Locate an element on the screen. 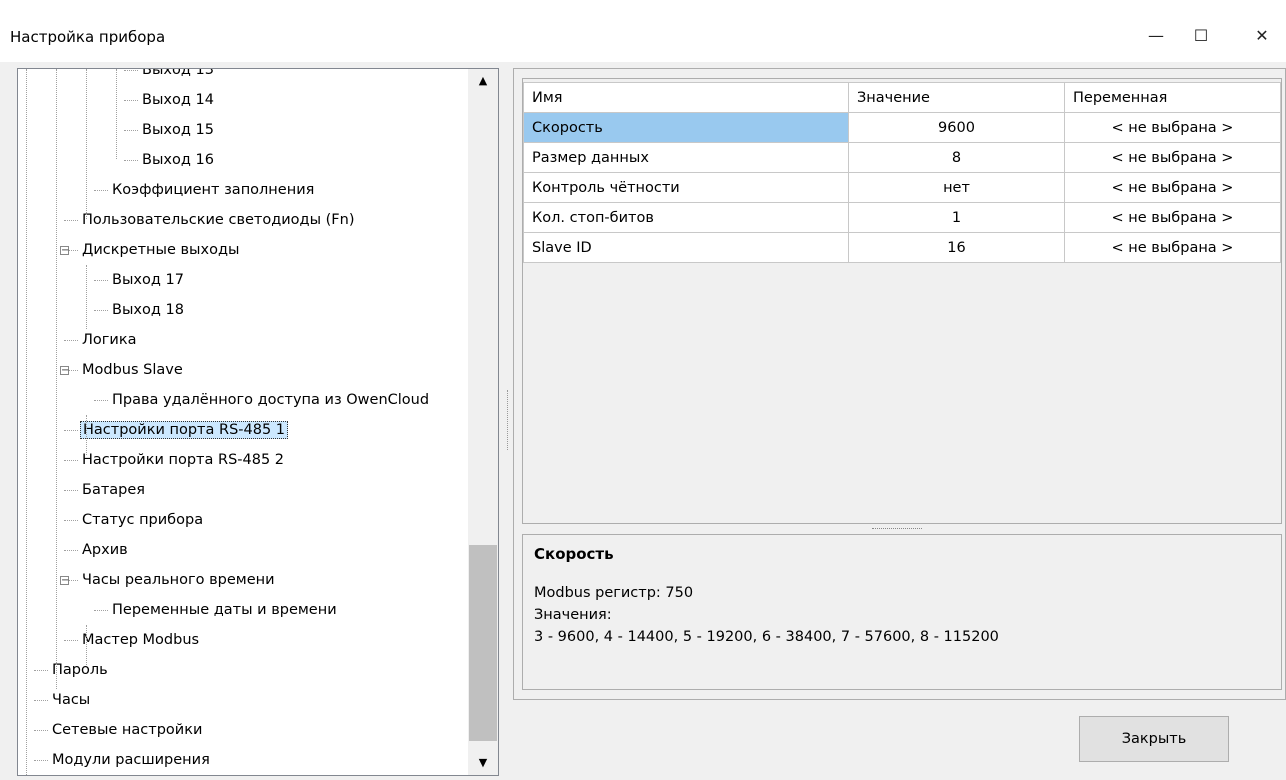  tree-item: Выход 13 is located at coordinates (178, 76).